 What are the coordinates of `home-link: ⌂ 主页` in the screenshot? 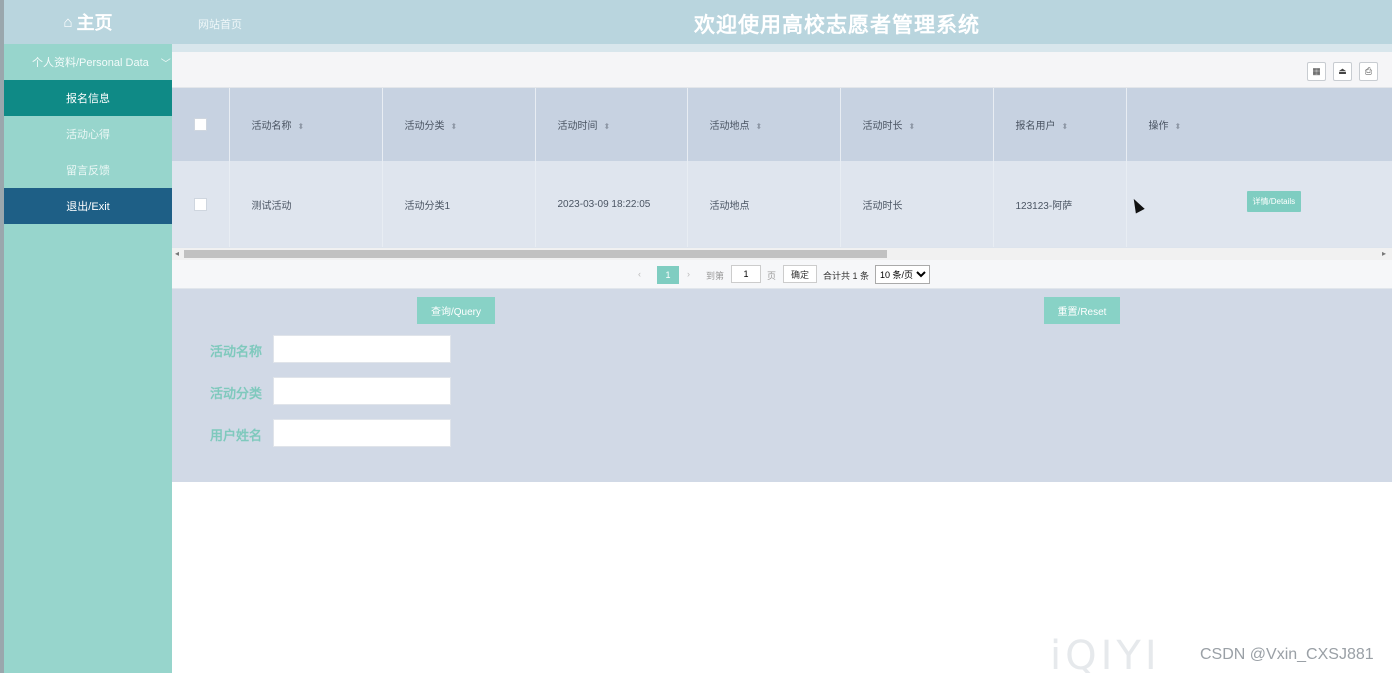 It's located at (88, 22).